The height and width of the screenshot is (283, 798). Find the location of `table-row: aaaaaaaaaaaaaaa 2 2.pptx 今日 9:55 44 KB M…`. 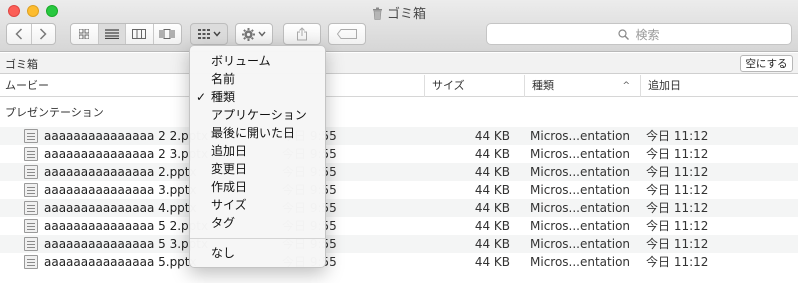

table-row: aaaaaaaaaaaaaaa 2 2.pptx 今日 9:55 44 KB M… is located at coordinates (399, 136).